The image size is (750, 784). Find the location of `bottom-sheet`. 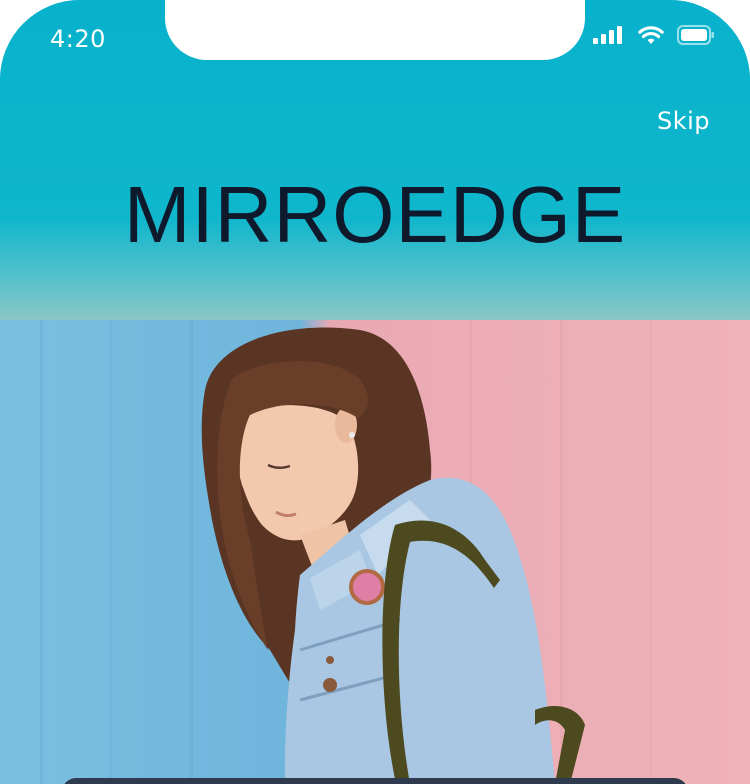

bottom-sheet is located at coordinates (375, 781).